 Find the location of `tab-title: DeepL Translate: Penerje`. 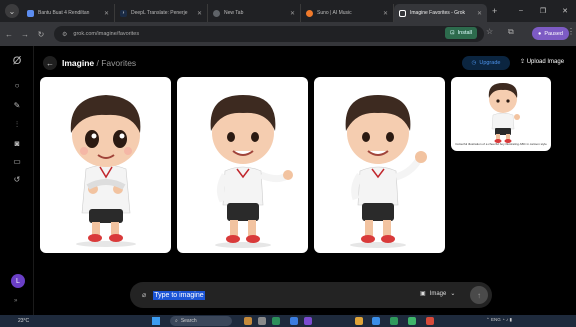

tab-title: DeepL Translate: Penerje is located at coordinates (159, 13).